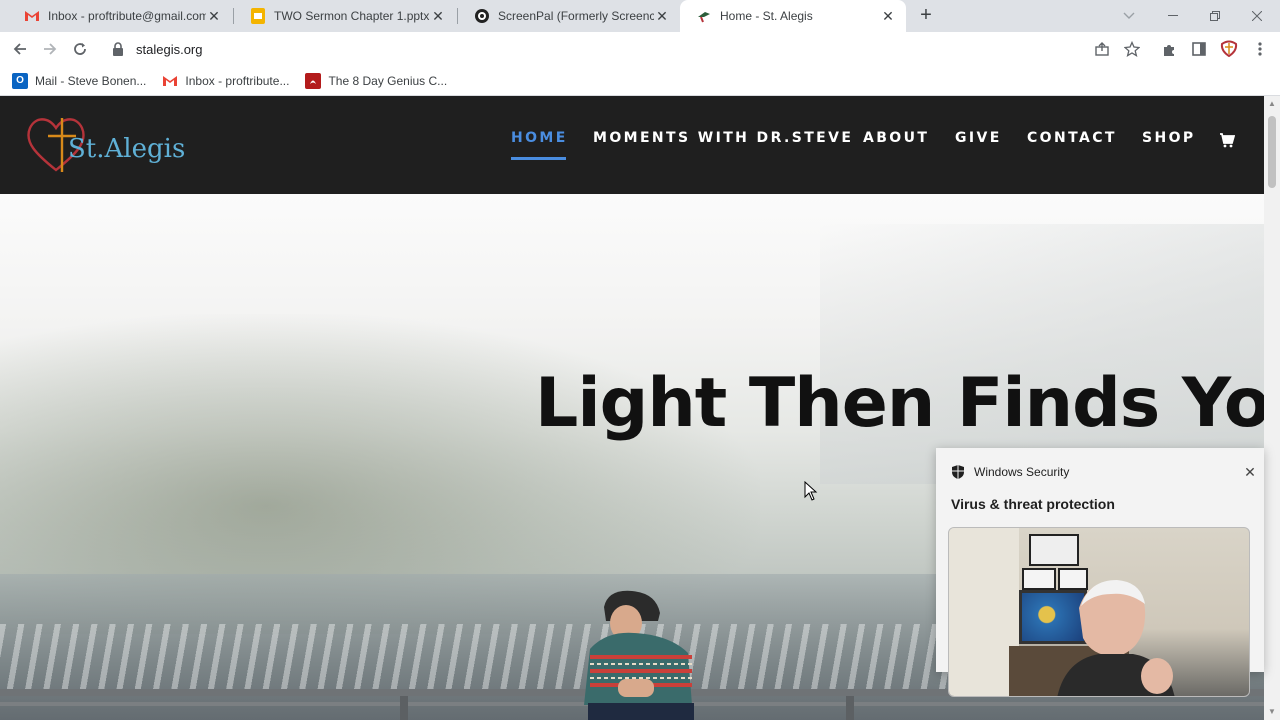  I want to click on tab-title: Inbox - proftribute@gmail.com -, so click(127, 16).